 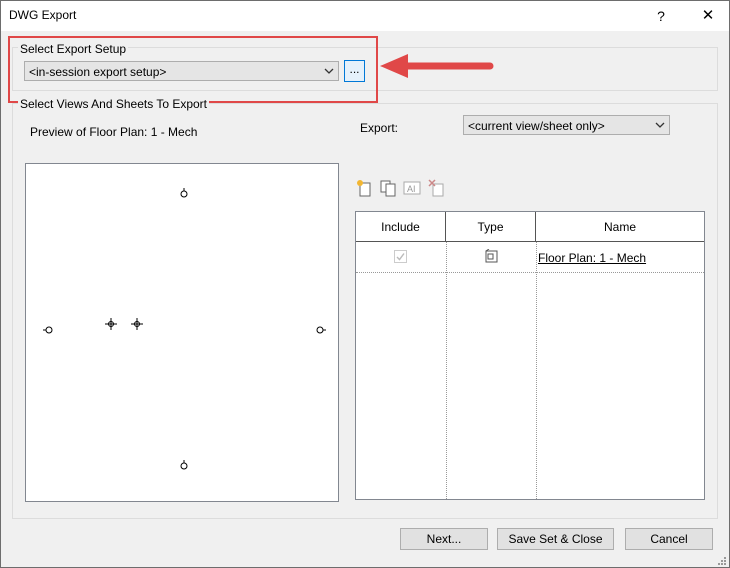 I want to click on preview-label: Preview of Floor Plan: 1 - Mech, so click(x=114, y=132).